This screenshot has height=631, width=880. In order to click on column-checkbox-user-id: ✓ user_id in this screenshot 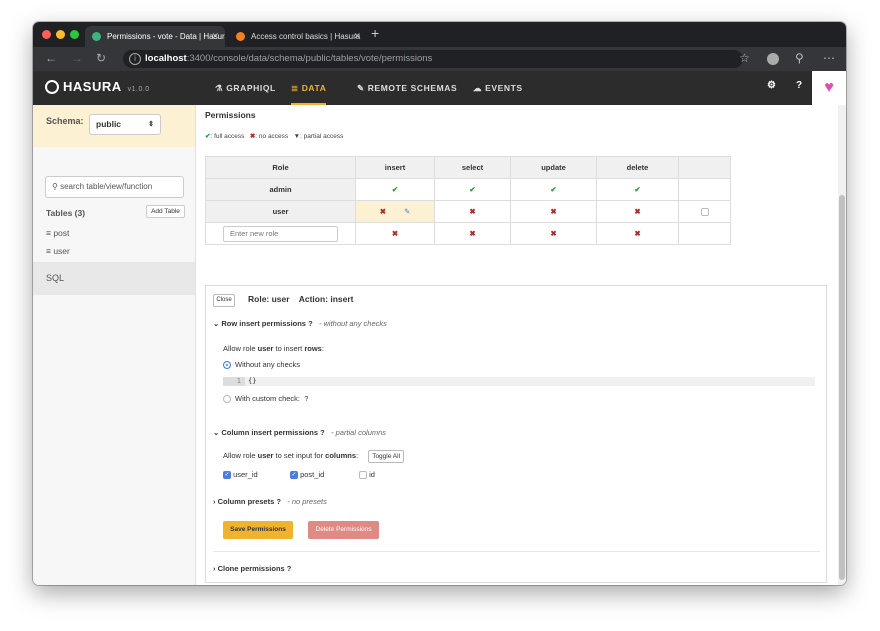, I will do `click(240, 475)`.